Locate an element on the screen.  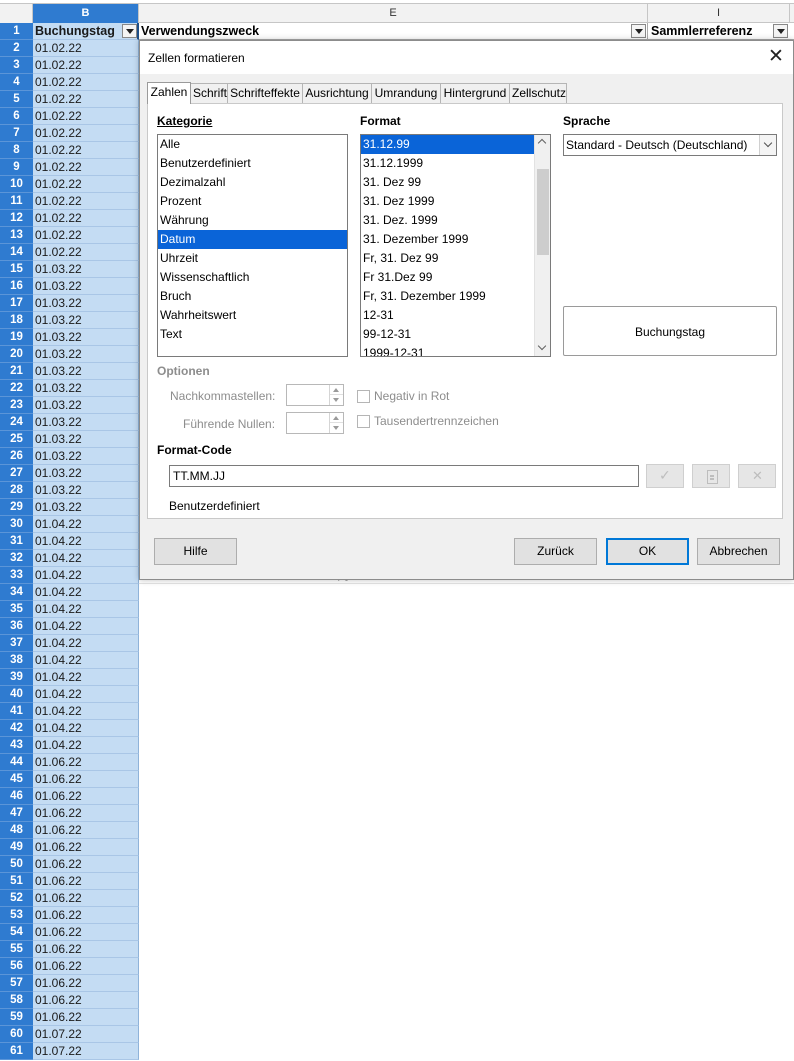
row-number: 17 is located at coordinates (16, 303).